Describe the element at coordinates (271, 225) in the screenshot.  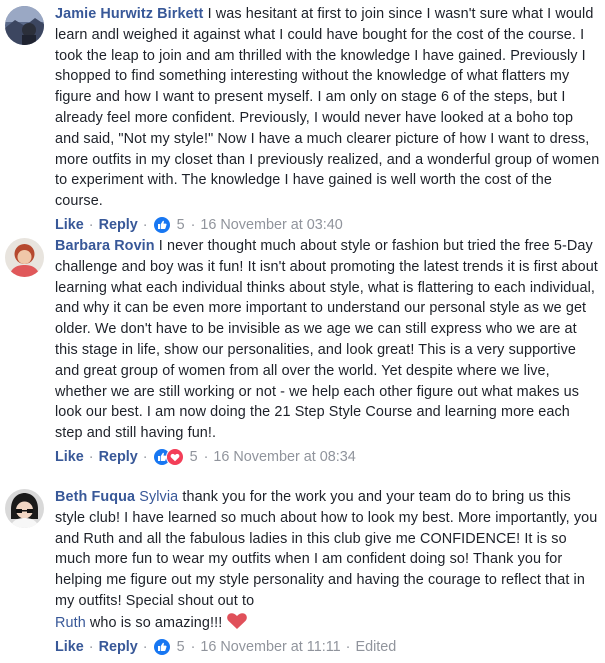
I see `comment-timestamp: 16 November at 03:40` at that location.